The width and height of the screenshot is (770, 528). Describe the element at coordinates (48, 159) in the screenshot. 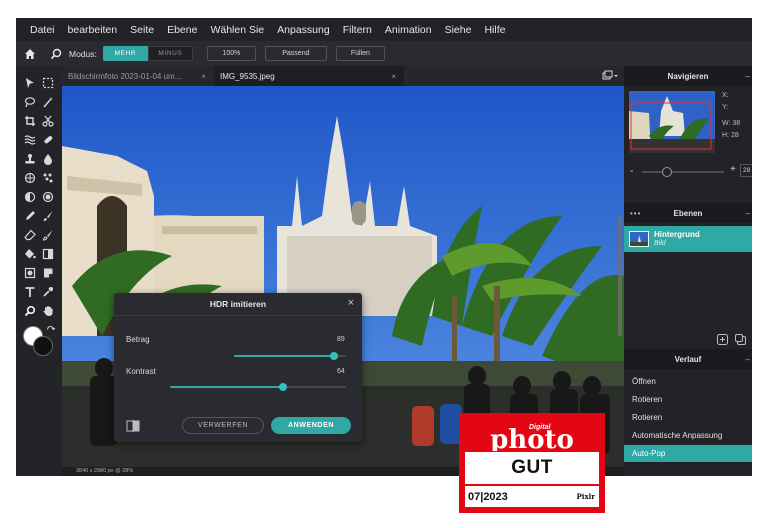

I see `drop-tool-icon` at that location.